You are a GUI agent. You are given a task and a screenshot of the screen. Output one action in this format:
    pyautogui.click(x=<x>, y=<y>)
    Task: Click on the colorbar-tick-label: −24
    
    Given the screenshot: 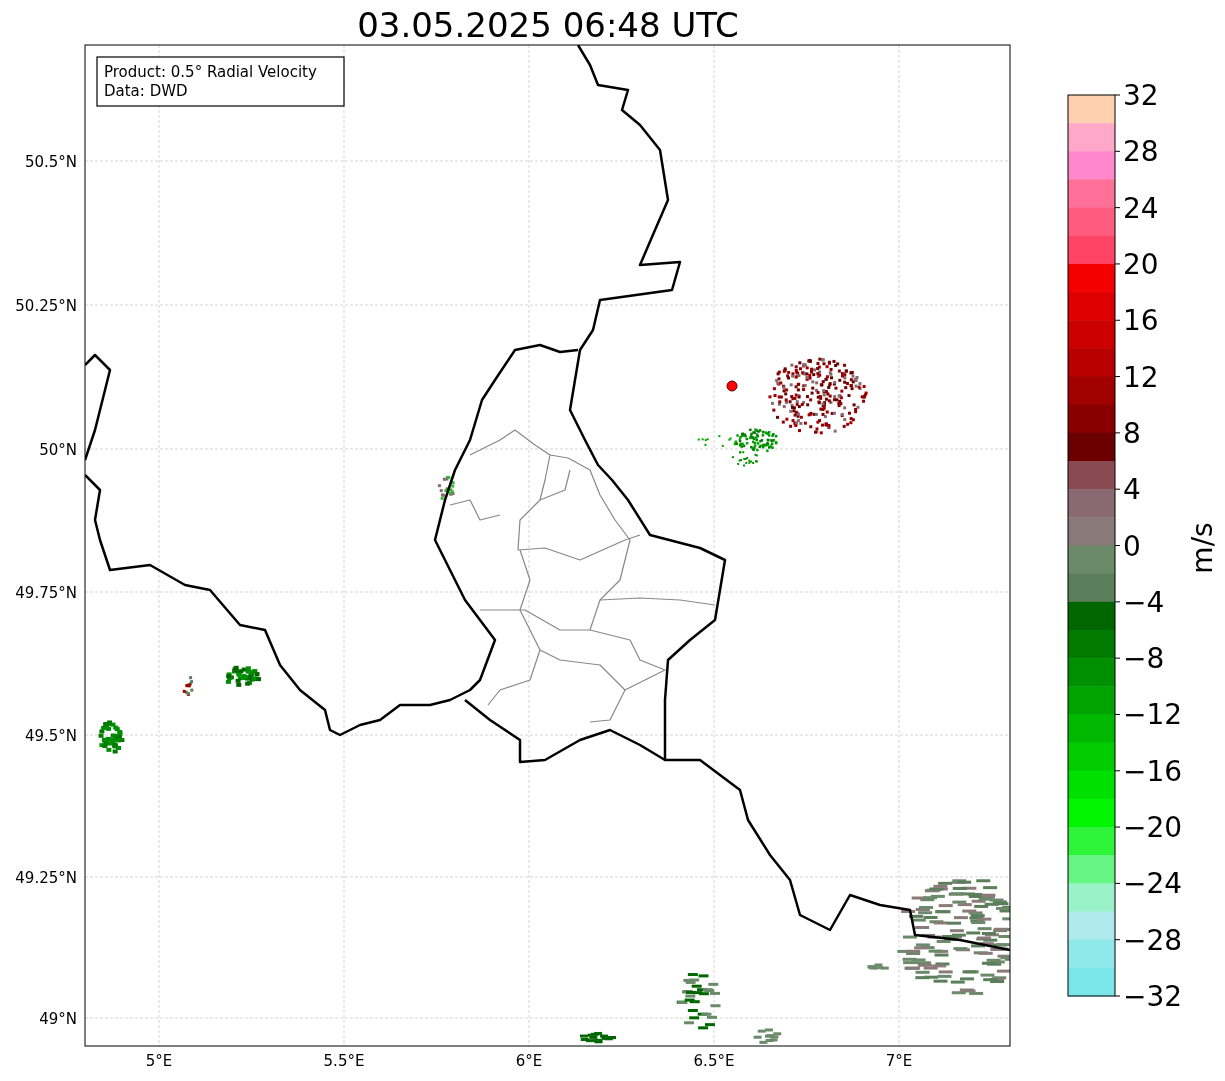 What is the action you would take?
    pyautogui.click(x=1153, y=884)
    